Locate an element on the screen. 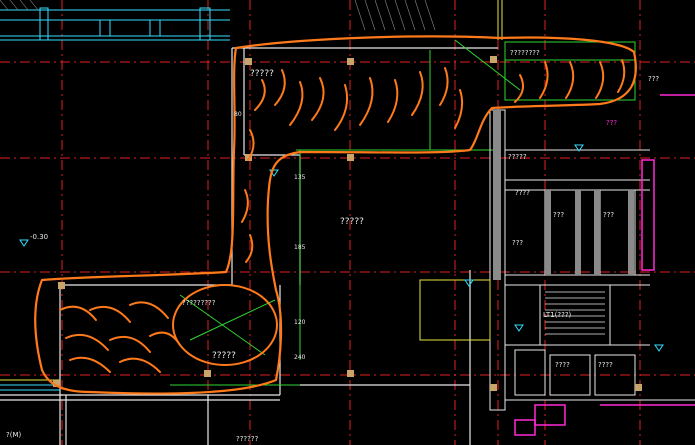  room-right-6: ???? is located at coordinates (605, 365).